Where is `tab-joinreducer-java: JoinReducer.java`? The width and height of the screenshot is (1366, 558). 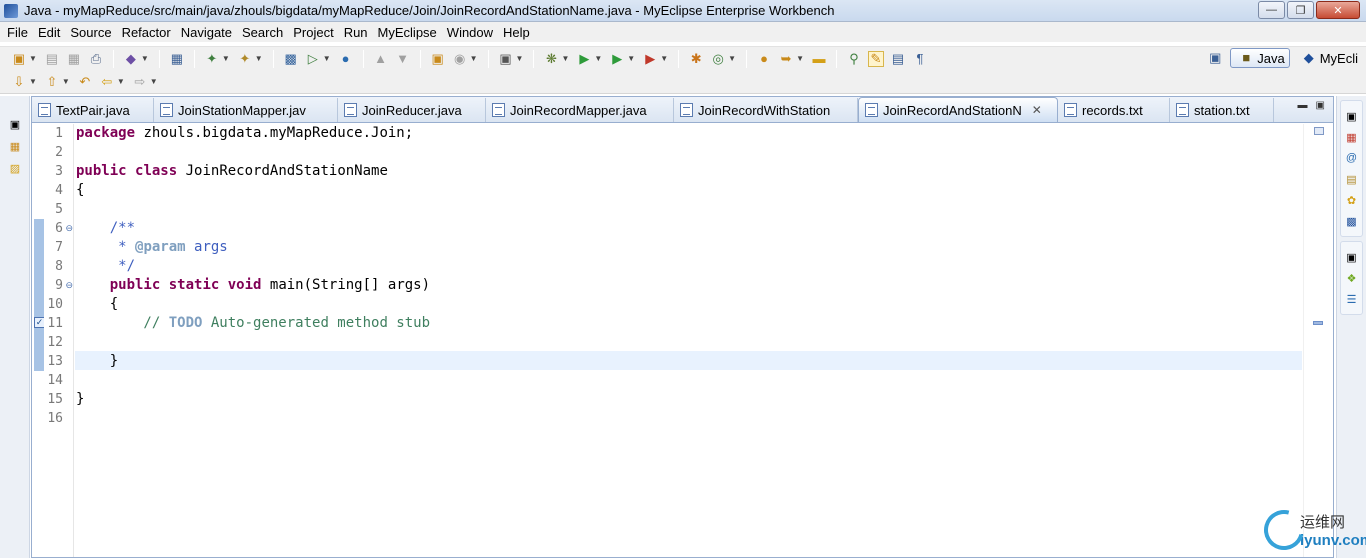
tab-joinreducer-java: JoinReducer.java is located at coordinates (412, 110).